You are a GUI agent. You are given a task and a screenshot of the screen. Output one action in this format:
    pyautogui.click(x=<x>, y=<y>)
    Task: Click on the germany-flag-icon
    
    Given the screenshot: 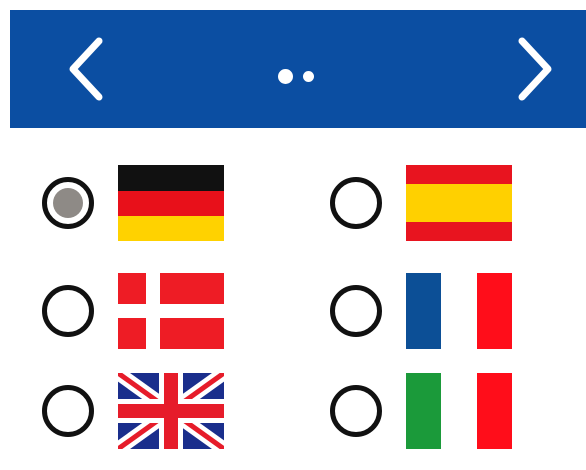 What is the action you would take?
    pyautogui.click(x=171, y=203)
    